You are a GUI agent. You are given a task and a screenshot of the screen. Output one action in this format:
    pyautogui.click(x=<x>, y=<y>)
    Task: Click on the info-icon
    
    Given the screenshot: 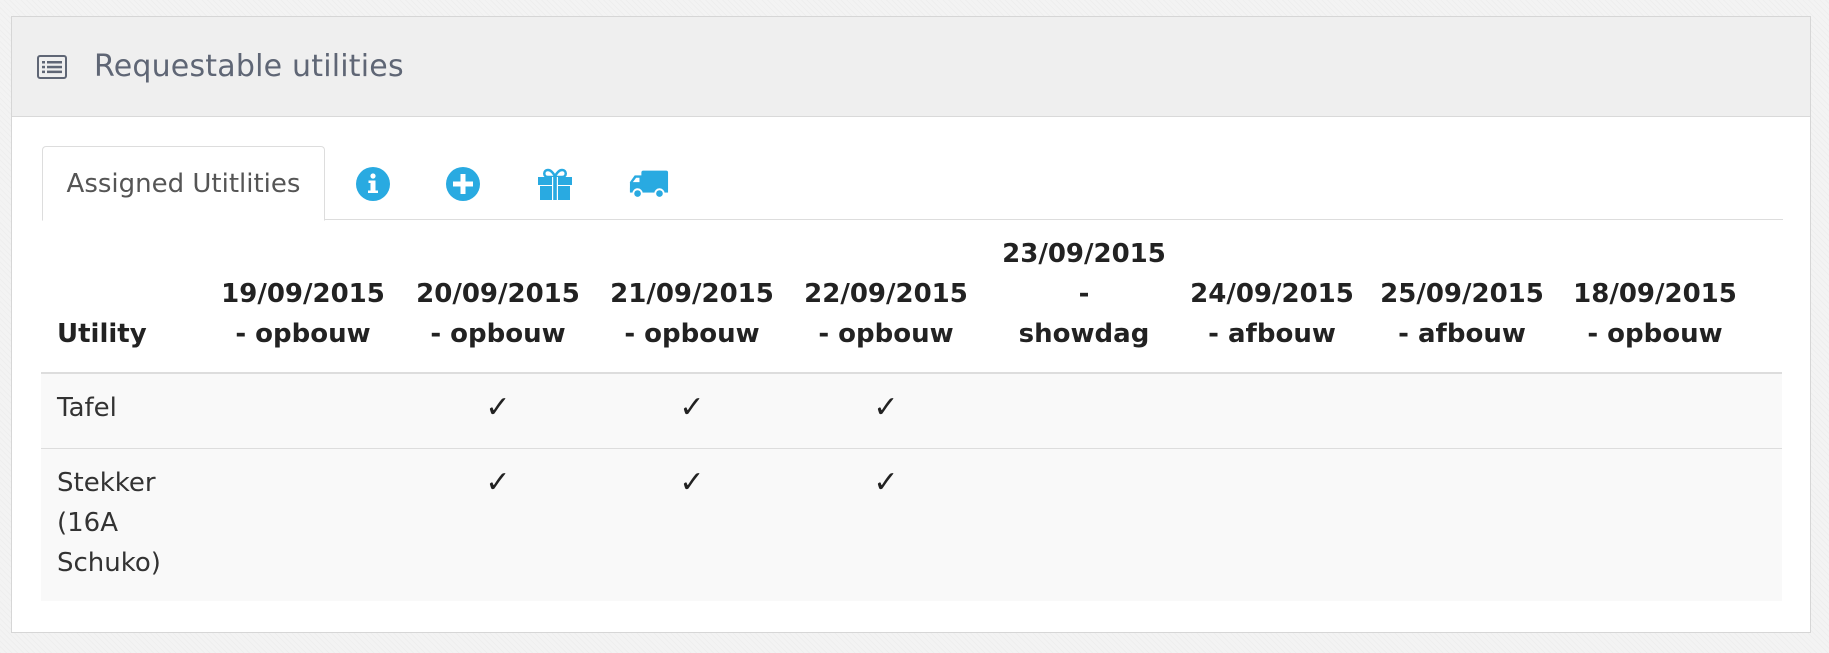 What is the action you would take?
    pyautogui.click(x=373, y=184)
    